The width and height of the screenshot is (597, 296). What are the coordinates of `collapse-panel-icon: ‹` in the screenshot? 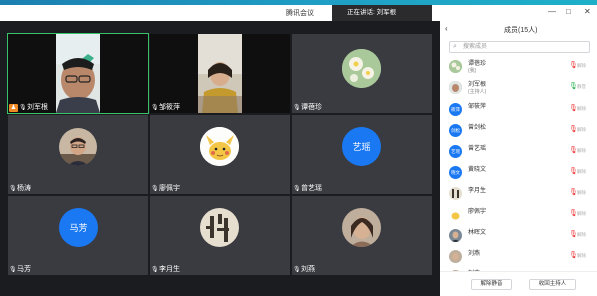 It's located at (446, 28).